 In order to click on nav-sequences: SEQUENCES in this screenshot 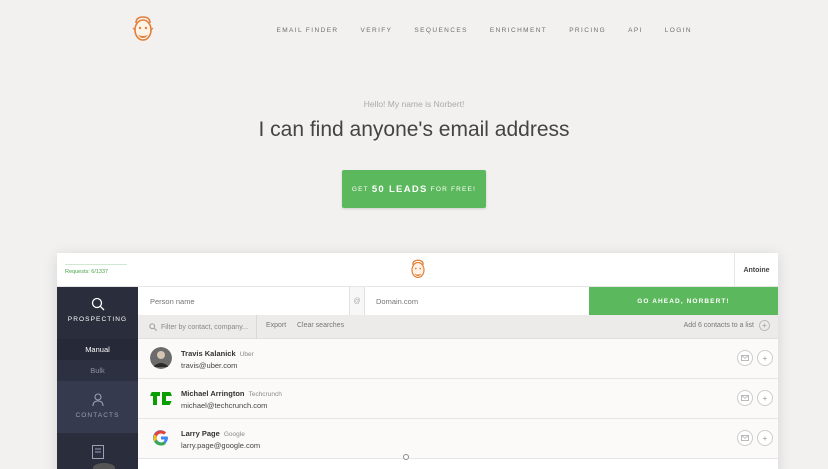, I will do `click(440, 30)`.